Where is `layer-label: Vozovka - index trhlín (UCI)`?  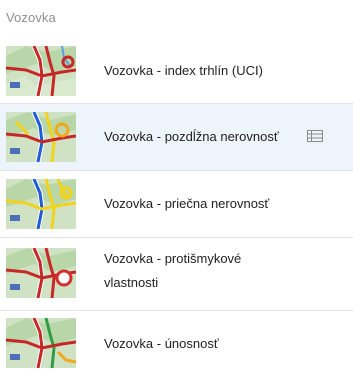
layer-label: Vozovka - index trhlín (UCI) is located at coordinates (183, 70).